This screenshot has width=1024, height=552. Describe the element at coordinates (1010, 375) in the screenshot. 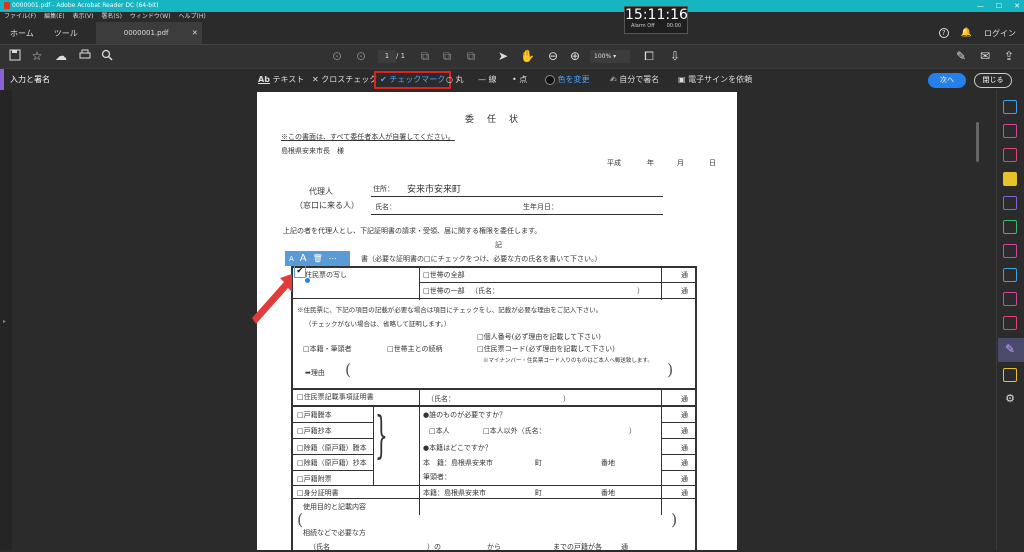

I see `certificate-icon` at that location.